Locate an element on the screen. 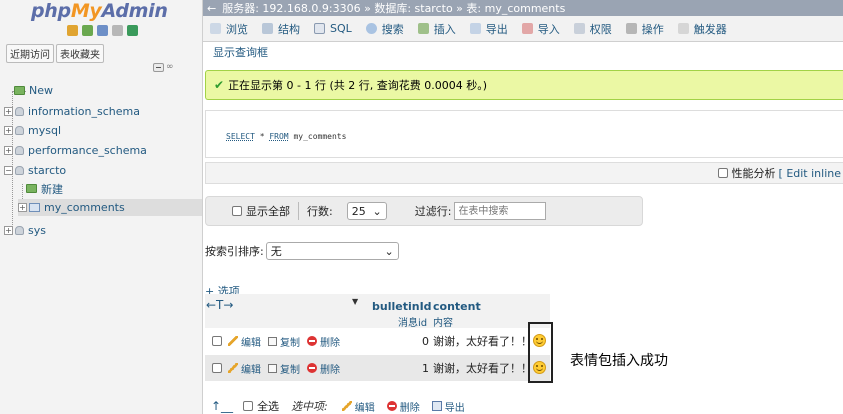 Image resolution: width=843 pixels, height=414 pixels. wrench-icon is located at coordinates (631, 28).